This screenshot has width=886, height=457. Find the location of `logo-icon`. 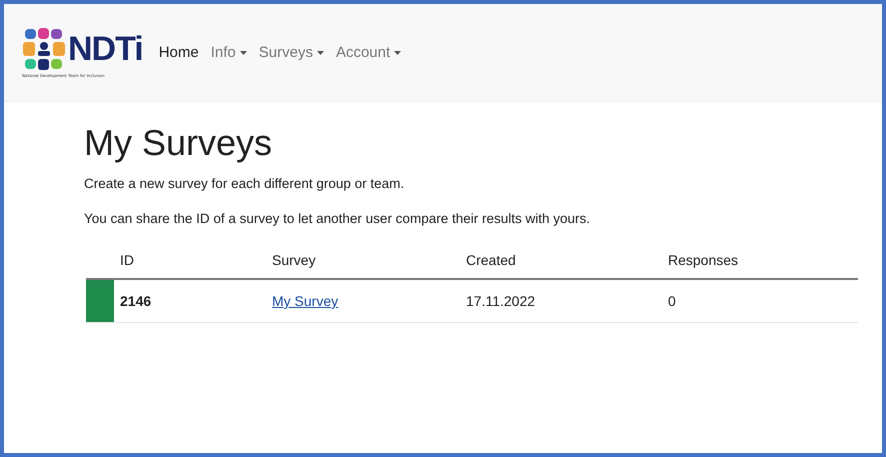

logo-icon is located at coordinates (44, 49).